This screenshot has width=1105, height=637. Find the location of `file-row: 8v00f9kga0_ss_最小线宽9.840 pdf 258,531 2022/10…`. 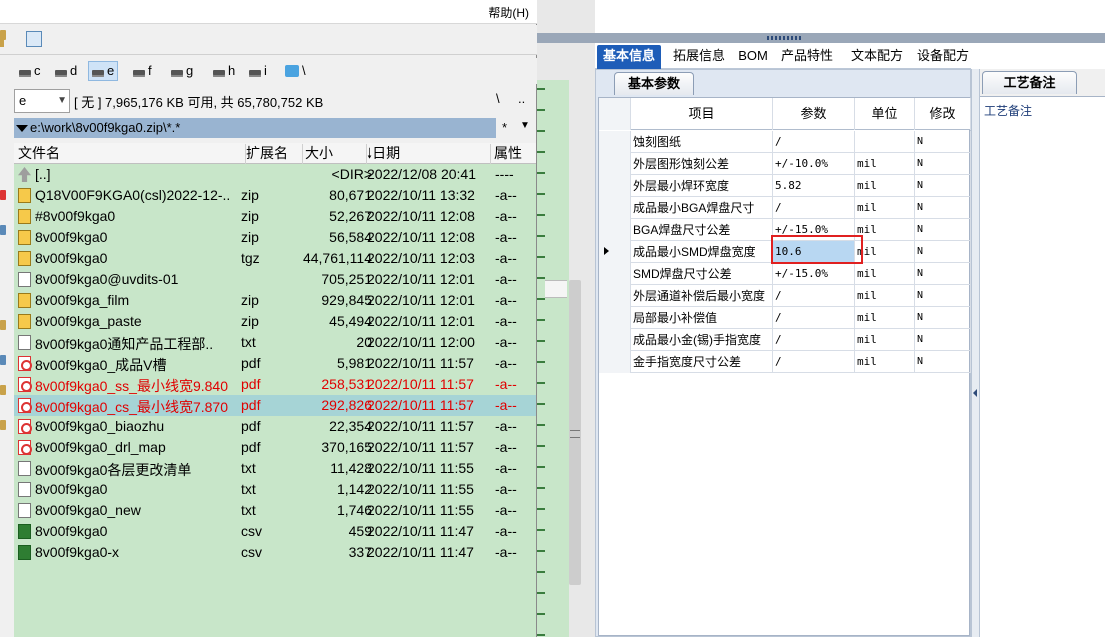

file-row: 8v00f9kga0_ss_最小线宽9.840 pdf 258,531 2022/10… is located at coordinates (275, 384).